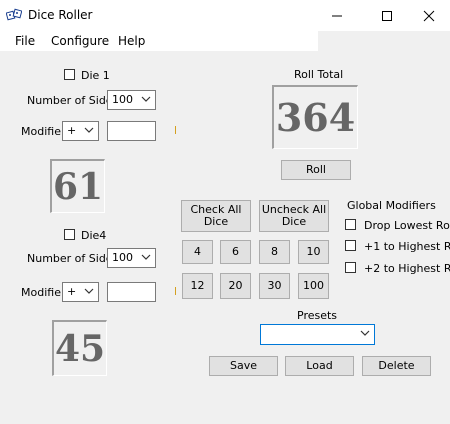 Image resolution: width=450 pixels, height=424 pixels. What do you see at coordinates (407, 246) in the screenshot?
I see `plus1-highest-label: +1 to Highest Roll` at bounding box center [407, 246].